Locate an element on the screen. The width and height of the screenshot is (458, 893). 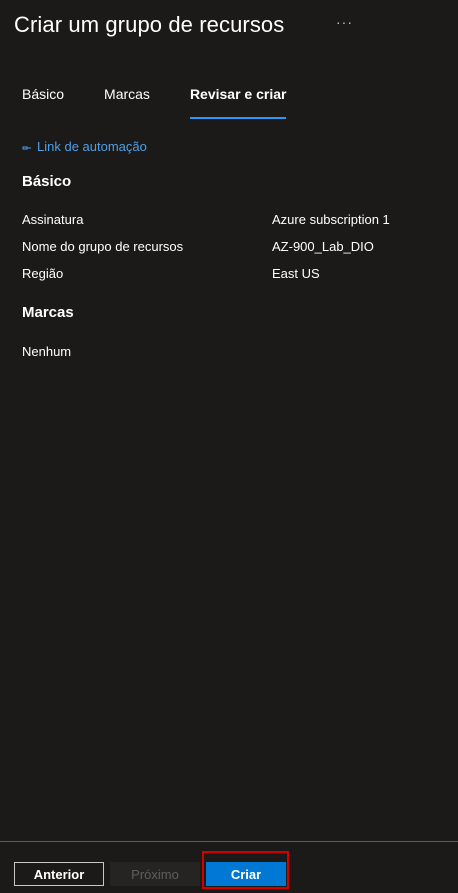
marcas-empty-text: Nenhum is located at coordinates (47, 351).